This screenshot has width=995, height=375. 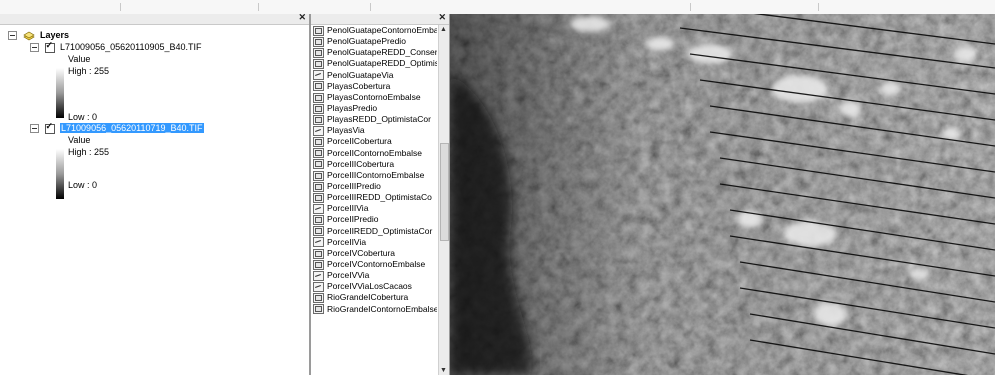 What do you see at coordinates (375, 208) in the screenshot?
I see `catalog-list-item: PorceIIIVia` at bounding box center [375, 208].